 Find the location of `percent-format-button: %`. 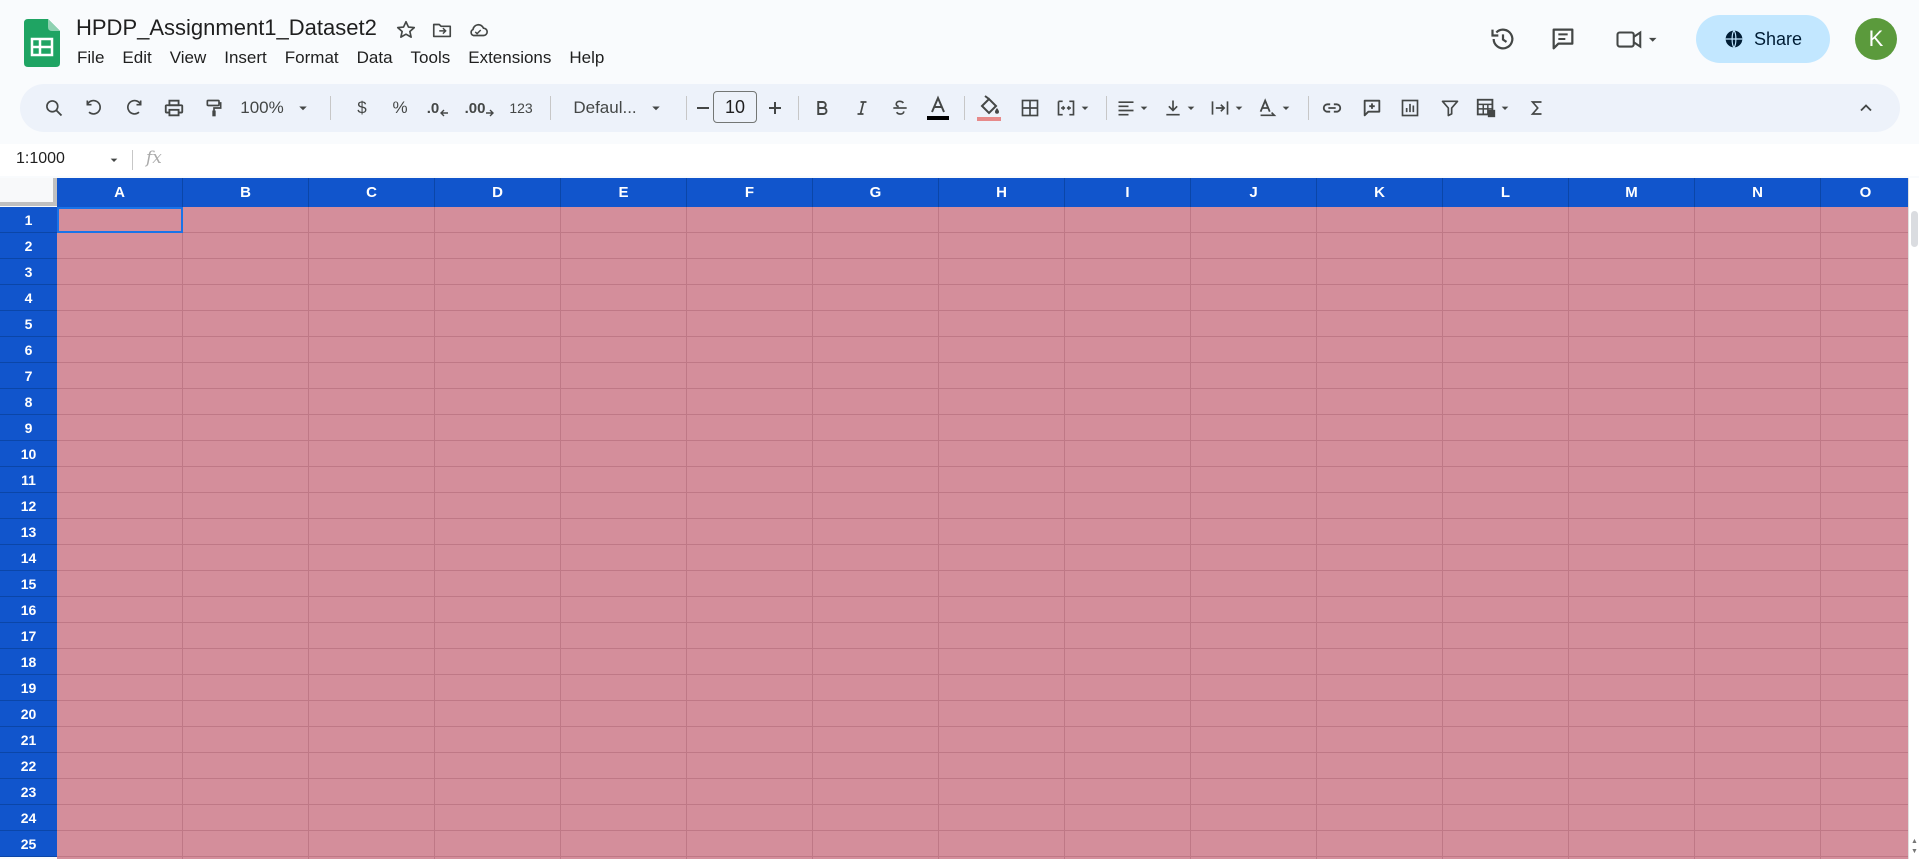

percent-format-button: % is located at coordinates (400, 108).